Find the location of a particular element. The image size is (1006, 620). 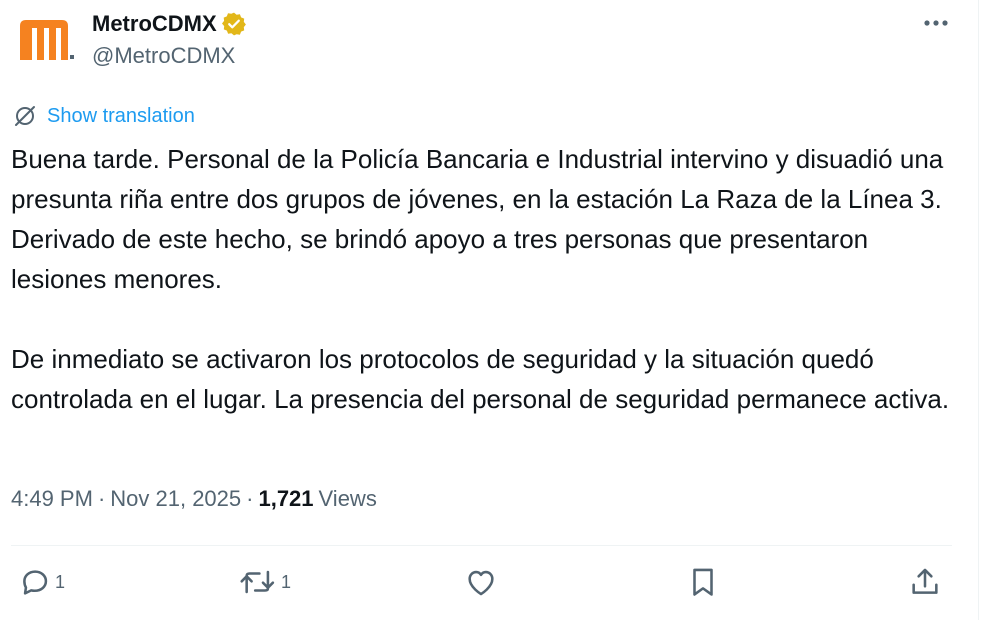

views-count: 1,721 is located at coordinates (286, 498).